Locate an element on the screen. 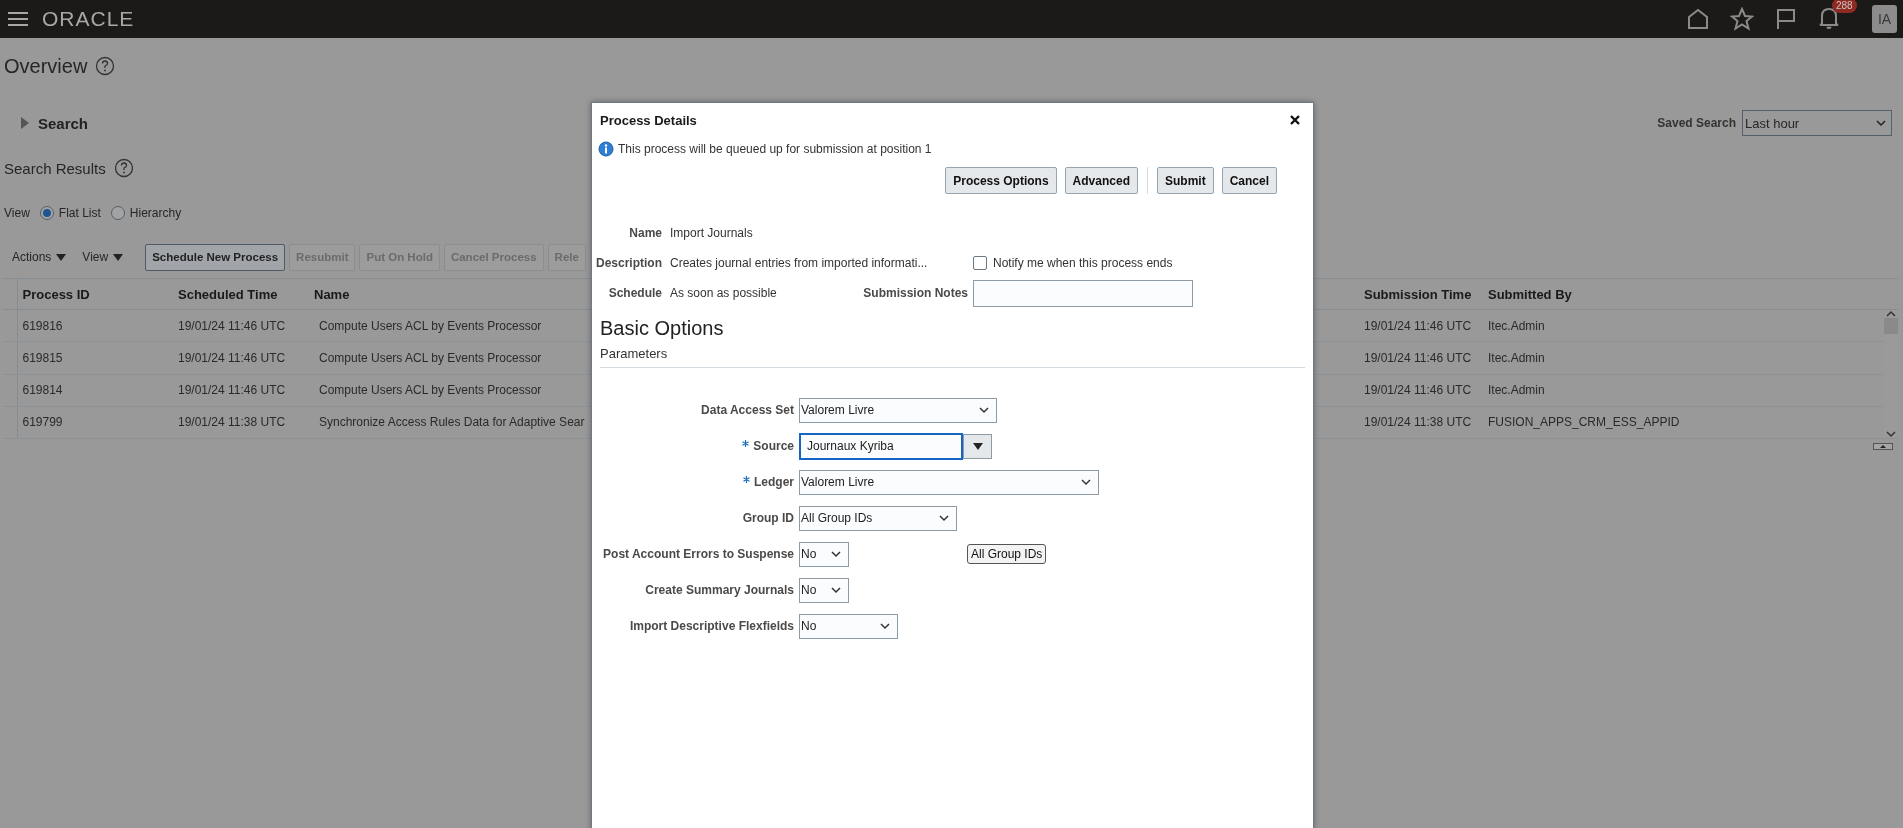 This screenshot has width=1903, height=828. column-header: Submission Time is located at coordinates (1421, 294).